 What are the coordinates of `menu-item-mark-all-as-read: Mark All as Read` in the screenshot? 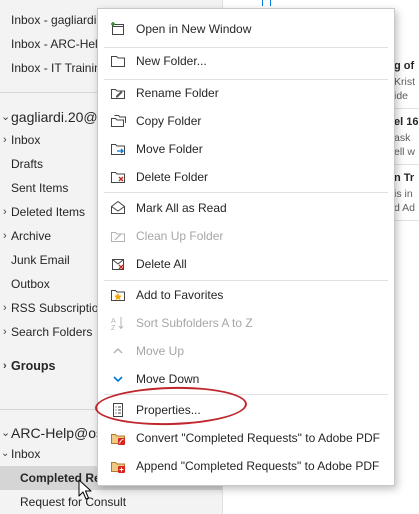 It's located at (246, 208).